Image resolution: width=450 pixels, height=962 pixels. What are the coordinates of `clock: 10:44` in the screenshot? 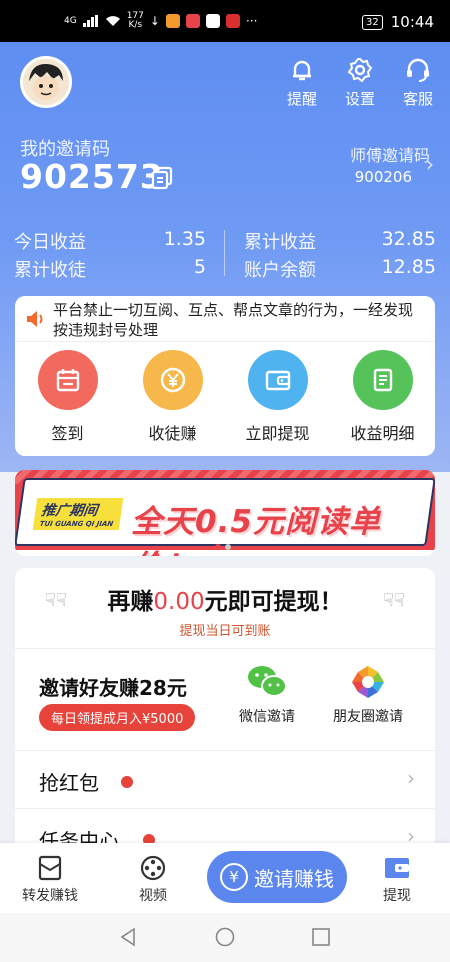 It's located at (412, 22).